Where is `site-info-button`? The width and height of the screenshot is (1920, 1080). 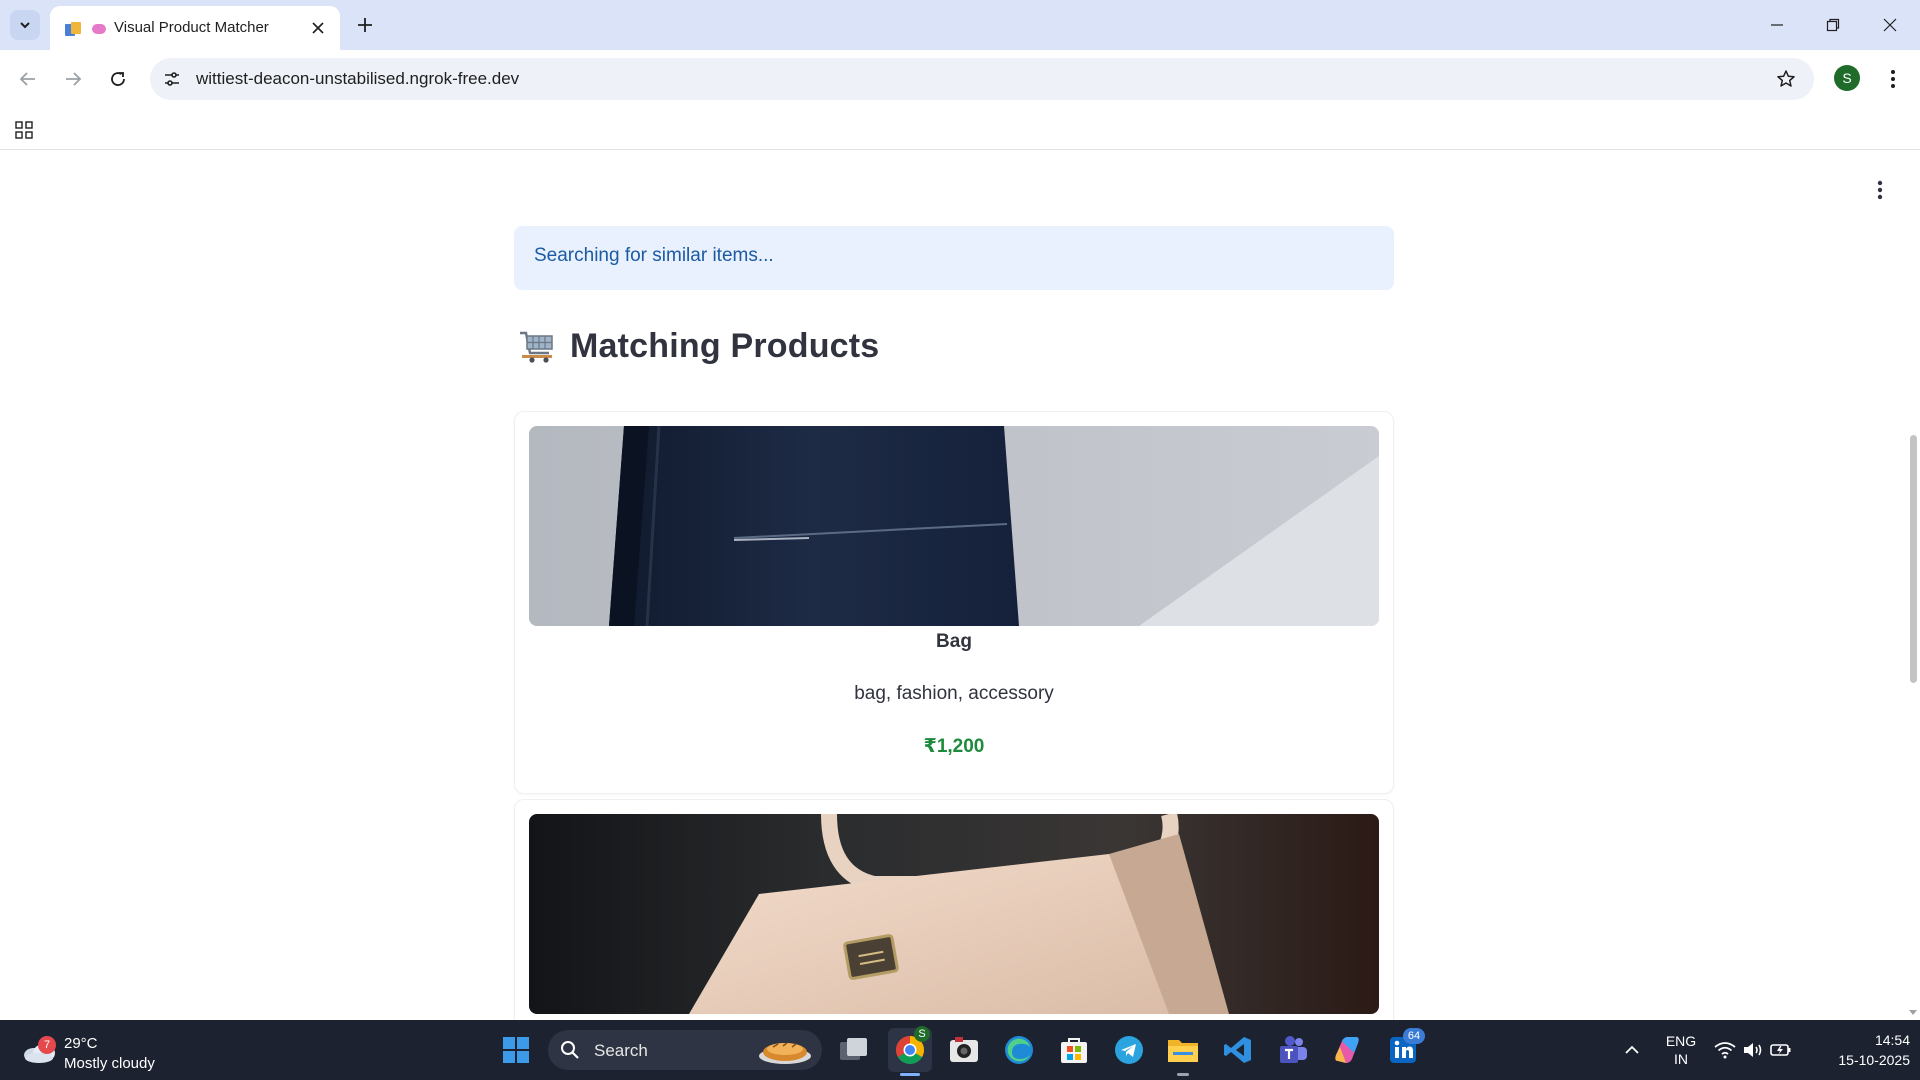
site-info-button is located at coordinates (172, 79).